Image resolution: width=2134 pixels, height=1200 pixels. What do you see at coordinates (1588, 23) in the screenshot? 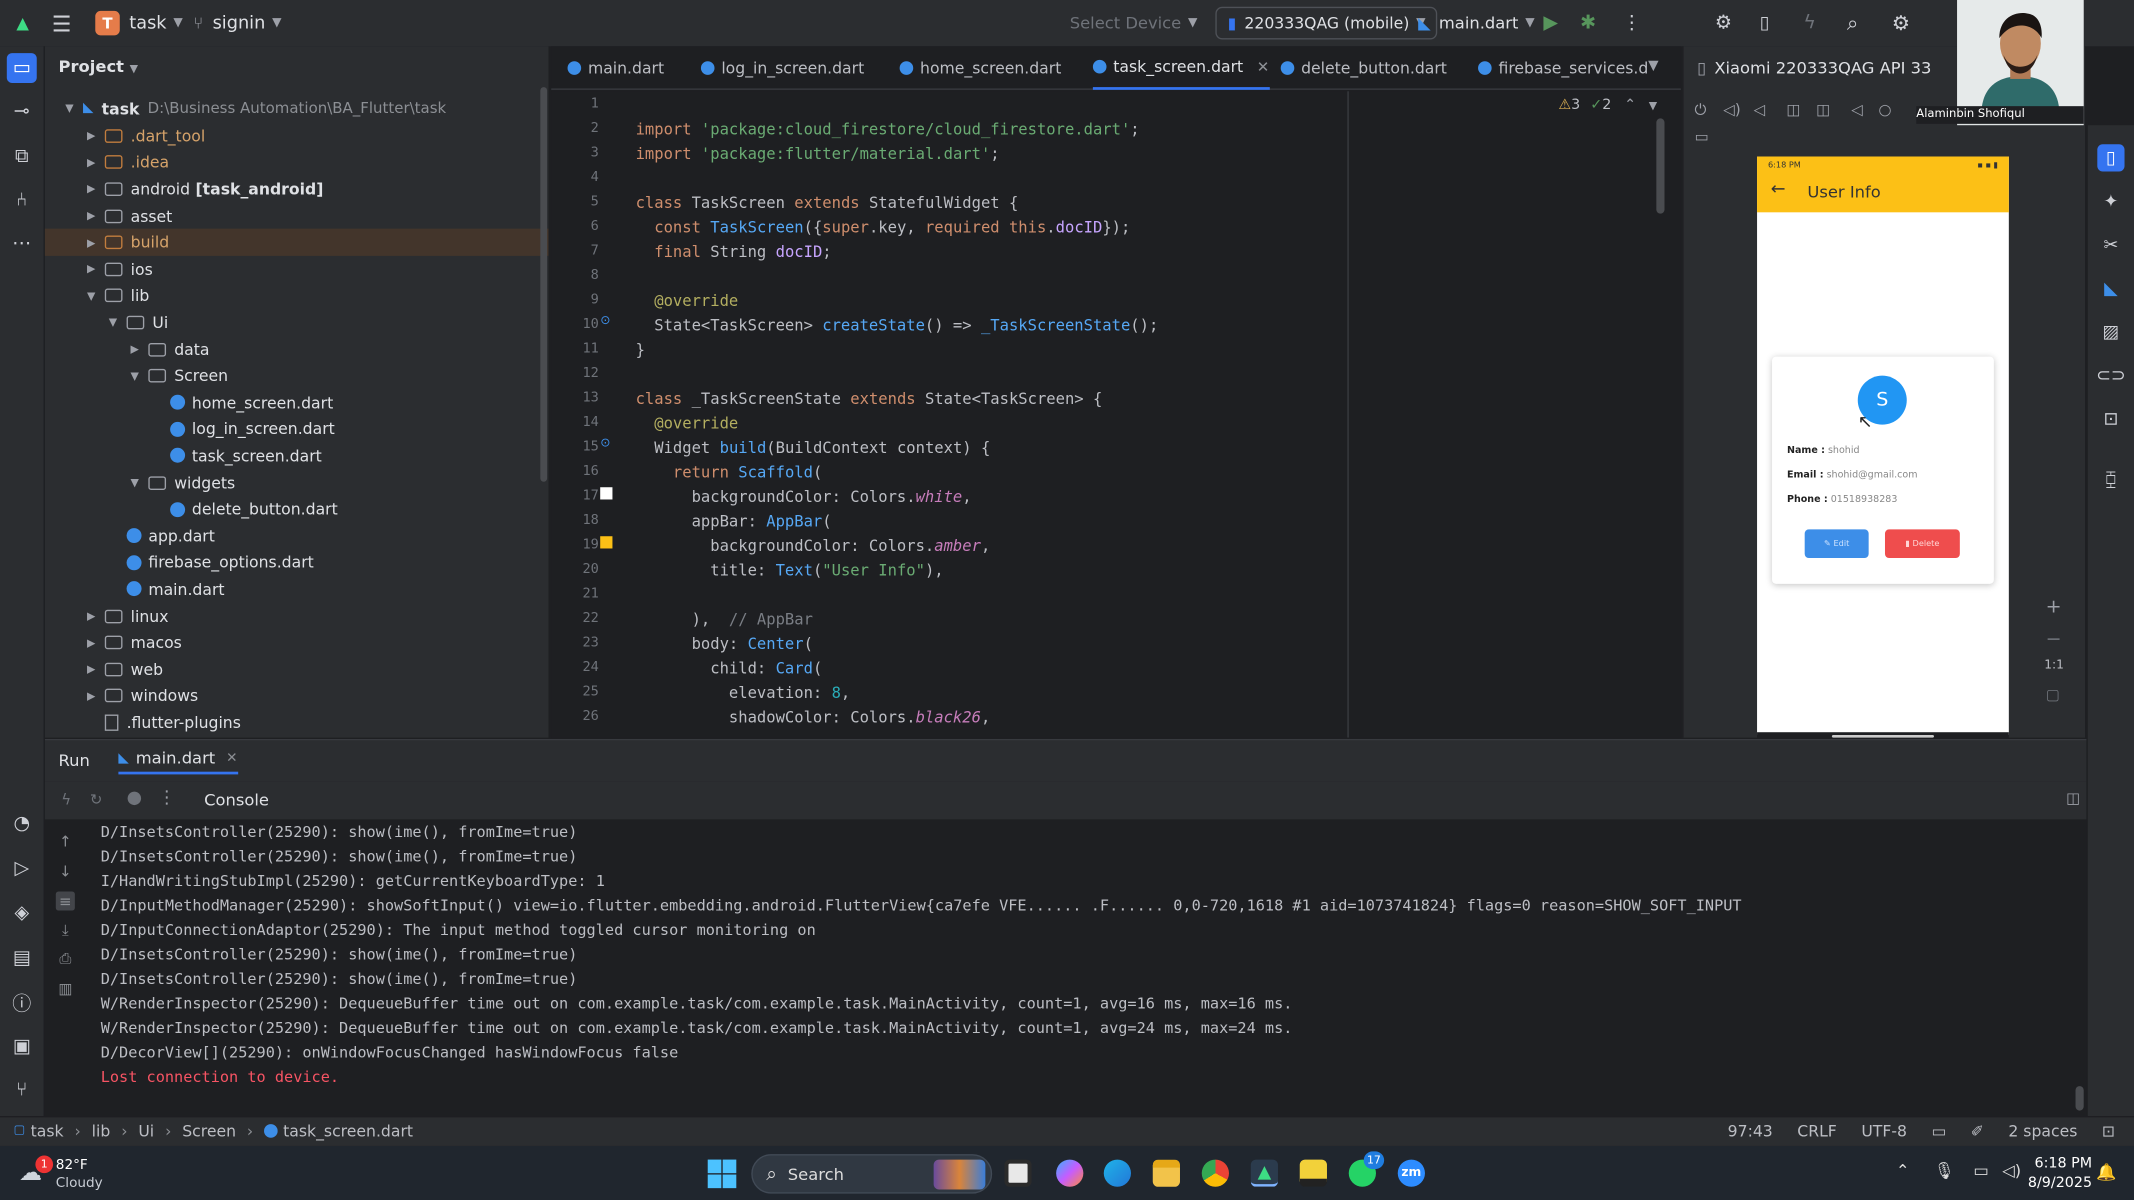
I see `debug-icon: ✱` at bounding box center [1588, 23].